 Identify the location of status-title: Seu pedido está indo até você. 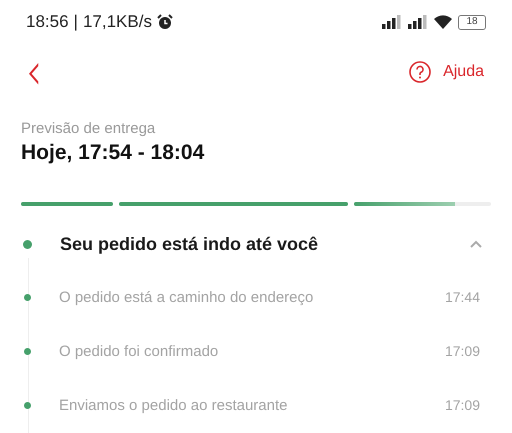
(190, 244).